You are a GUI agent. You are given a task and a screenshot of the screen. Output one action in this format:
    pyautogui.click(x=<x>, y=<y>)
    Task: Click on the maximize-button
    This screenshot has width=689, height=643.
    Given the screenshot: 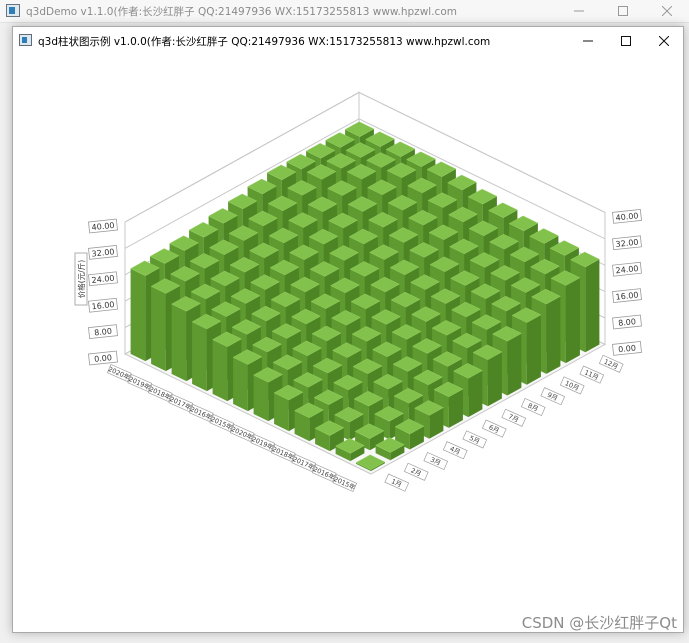 What is the action you would take?
    pyautogui.click(x=626, y=40)
    